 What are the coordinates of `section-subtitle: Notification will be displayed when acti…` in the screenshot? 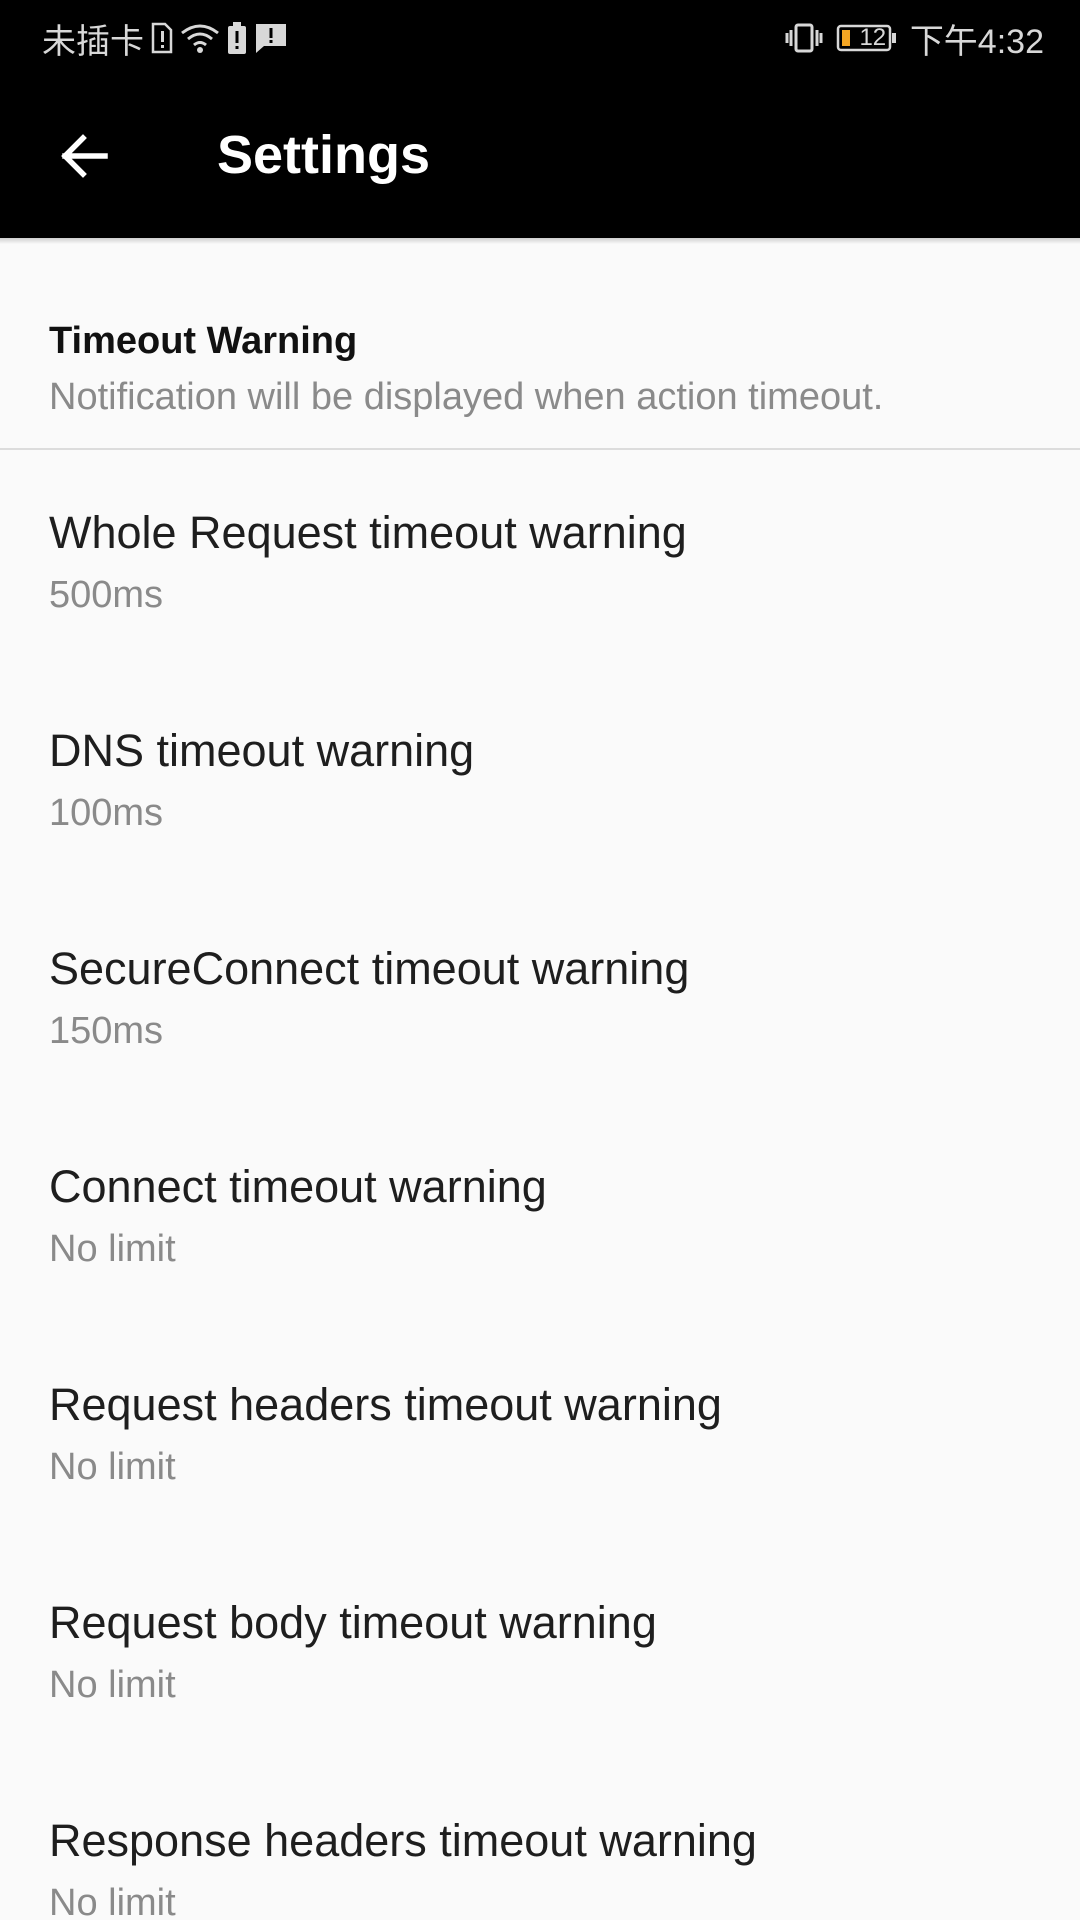 It's located at (466, 397).